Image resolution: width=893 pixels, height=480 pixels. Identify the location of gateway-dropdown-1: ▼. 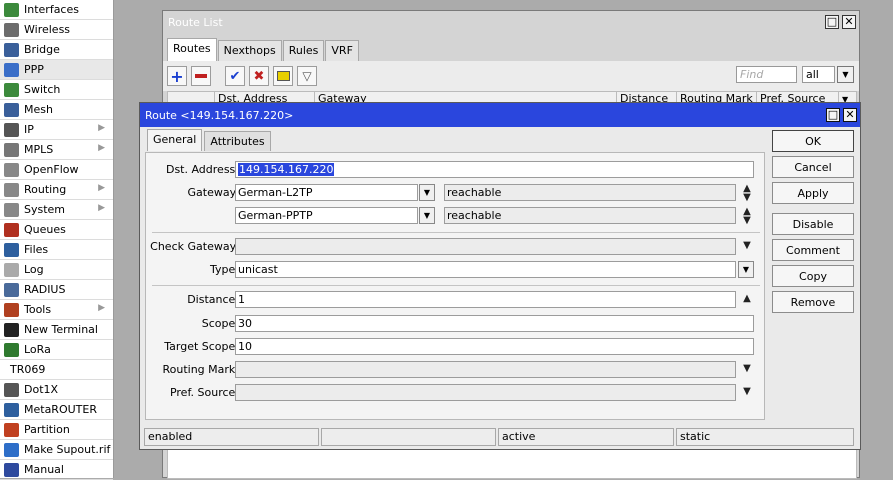
(427, 192).